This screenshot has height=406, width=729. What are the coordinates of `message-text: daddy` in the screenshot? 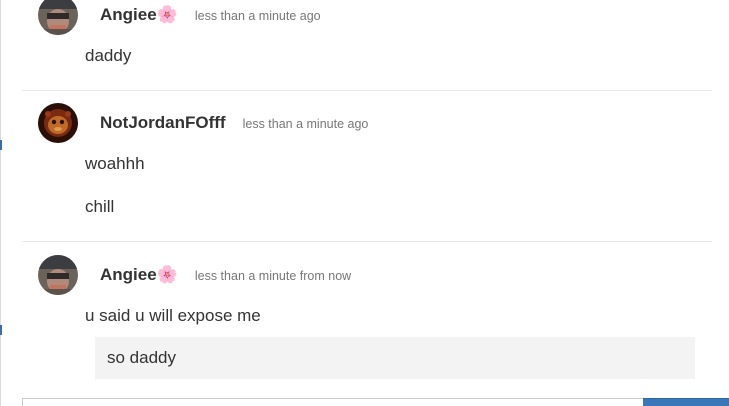 It's located at (373, 56).